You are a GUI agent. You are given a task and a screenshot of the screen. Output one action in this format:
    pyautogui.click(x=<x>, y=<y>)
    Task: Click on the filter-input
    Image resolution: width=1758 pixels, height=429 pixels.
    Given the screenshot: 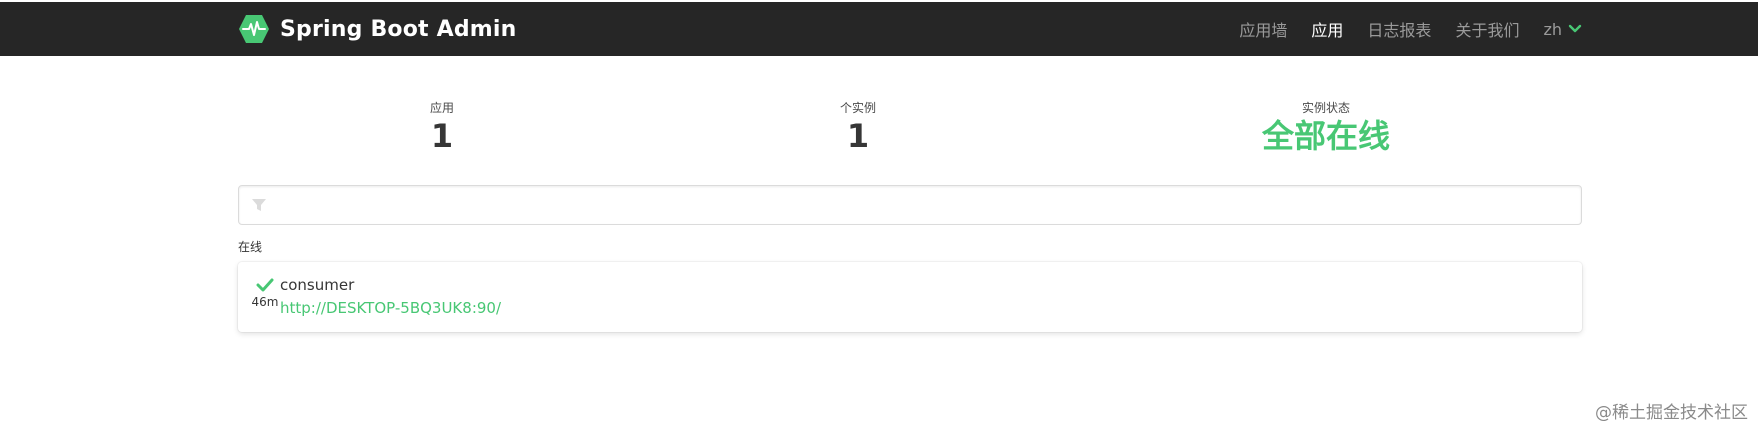 What is the action you would take?
    pyautogui.click(x=926, y=205)
    